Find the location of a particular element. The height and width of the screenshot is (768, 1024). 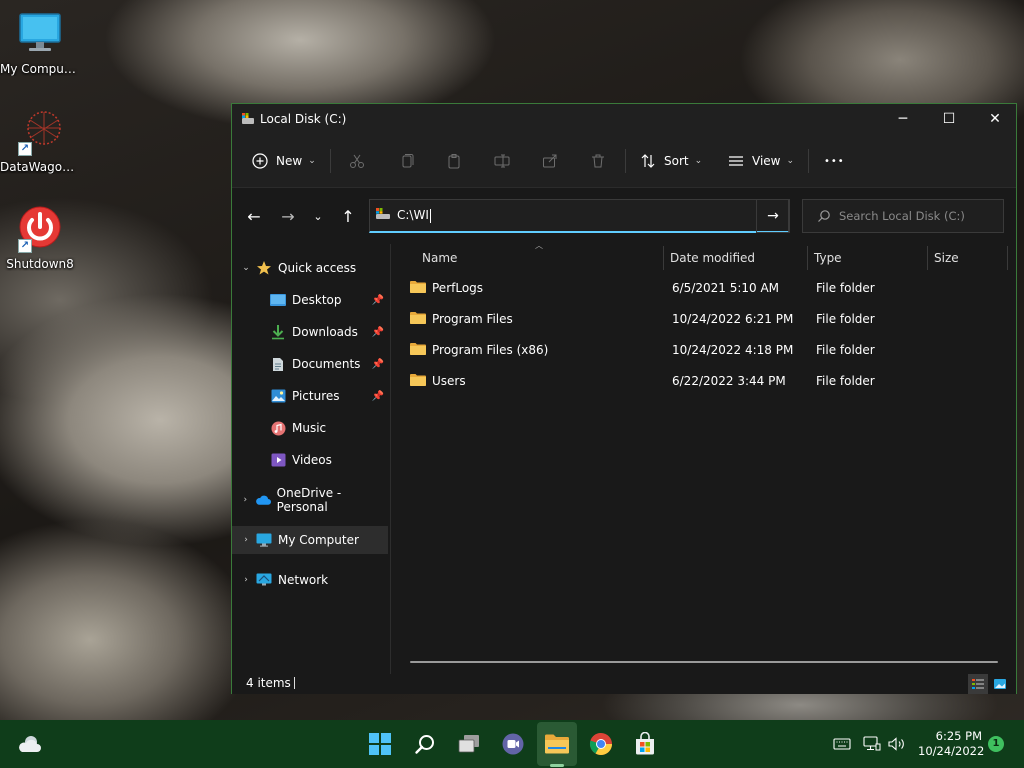

up-button: ↑ is located at coordinates (348, 216).